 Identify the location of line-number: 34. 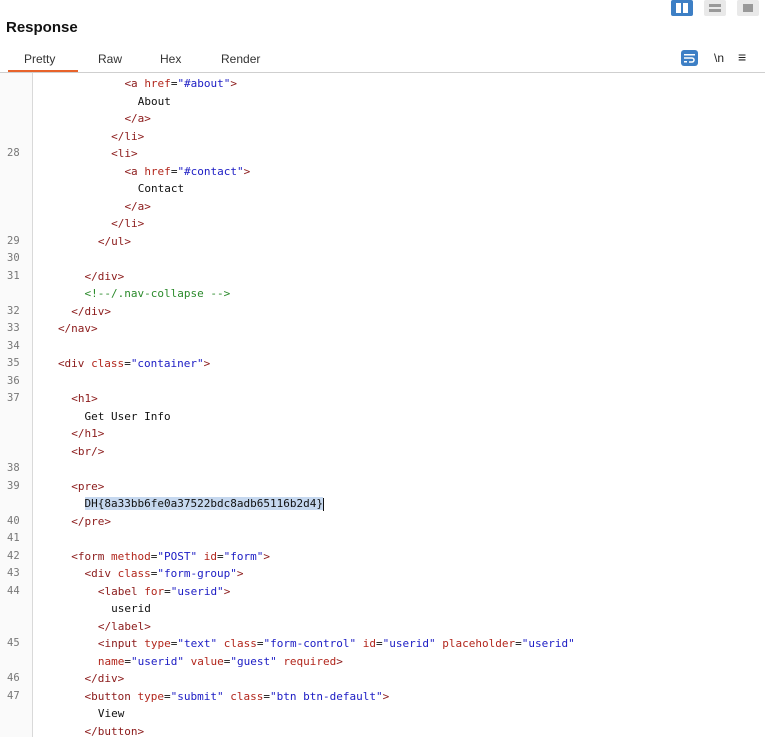
(13, 345).